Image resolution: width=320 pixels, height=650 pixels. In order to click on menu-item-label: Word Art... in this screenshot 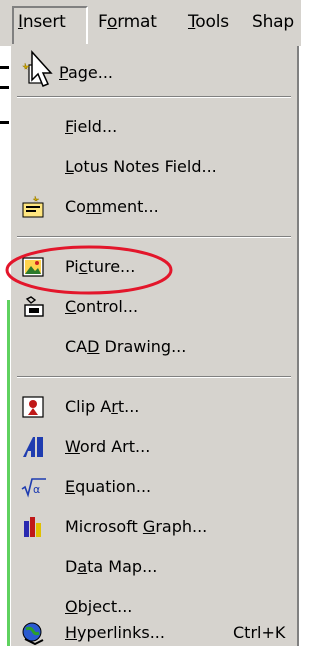, I will do `click(108, 446)`.